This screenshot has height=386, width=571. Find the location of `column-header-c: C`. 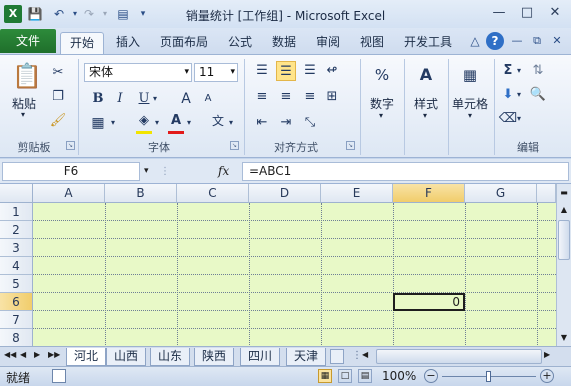

column-header-c: C is located at coordinates (213, 193).